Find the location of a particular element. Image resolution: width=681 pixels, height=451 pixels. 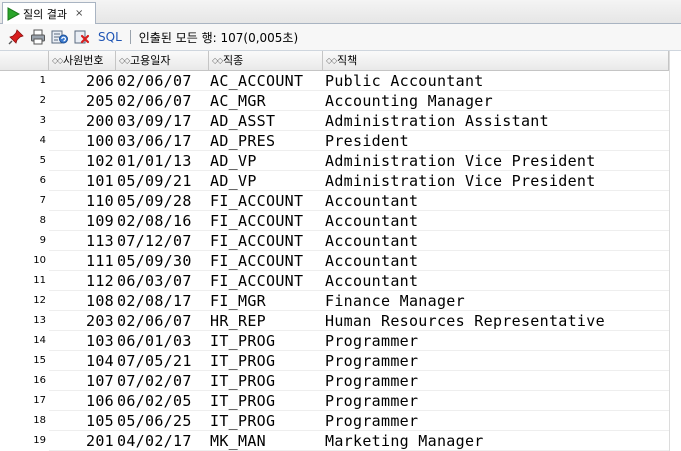

cell-employee-id: 104 is located at coordinates (82, 361).